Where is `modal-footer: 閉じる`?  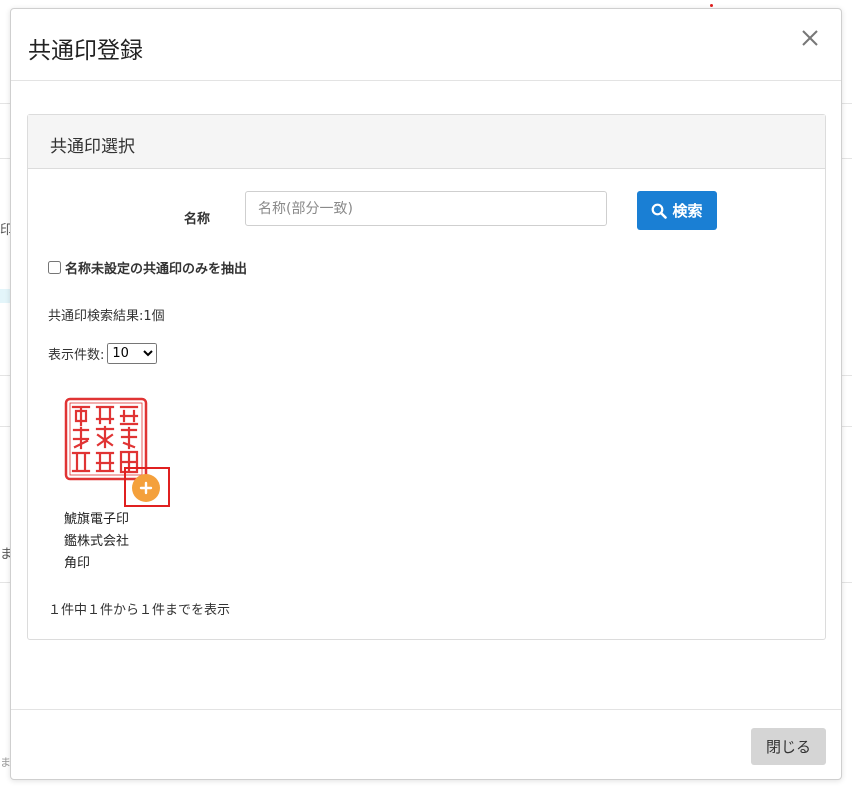
modal-footer: 閉じる is located at coordinates (426, 745).